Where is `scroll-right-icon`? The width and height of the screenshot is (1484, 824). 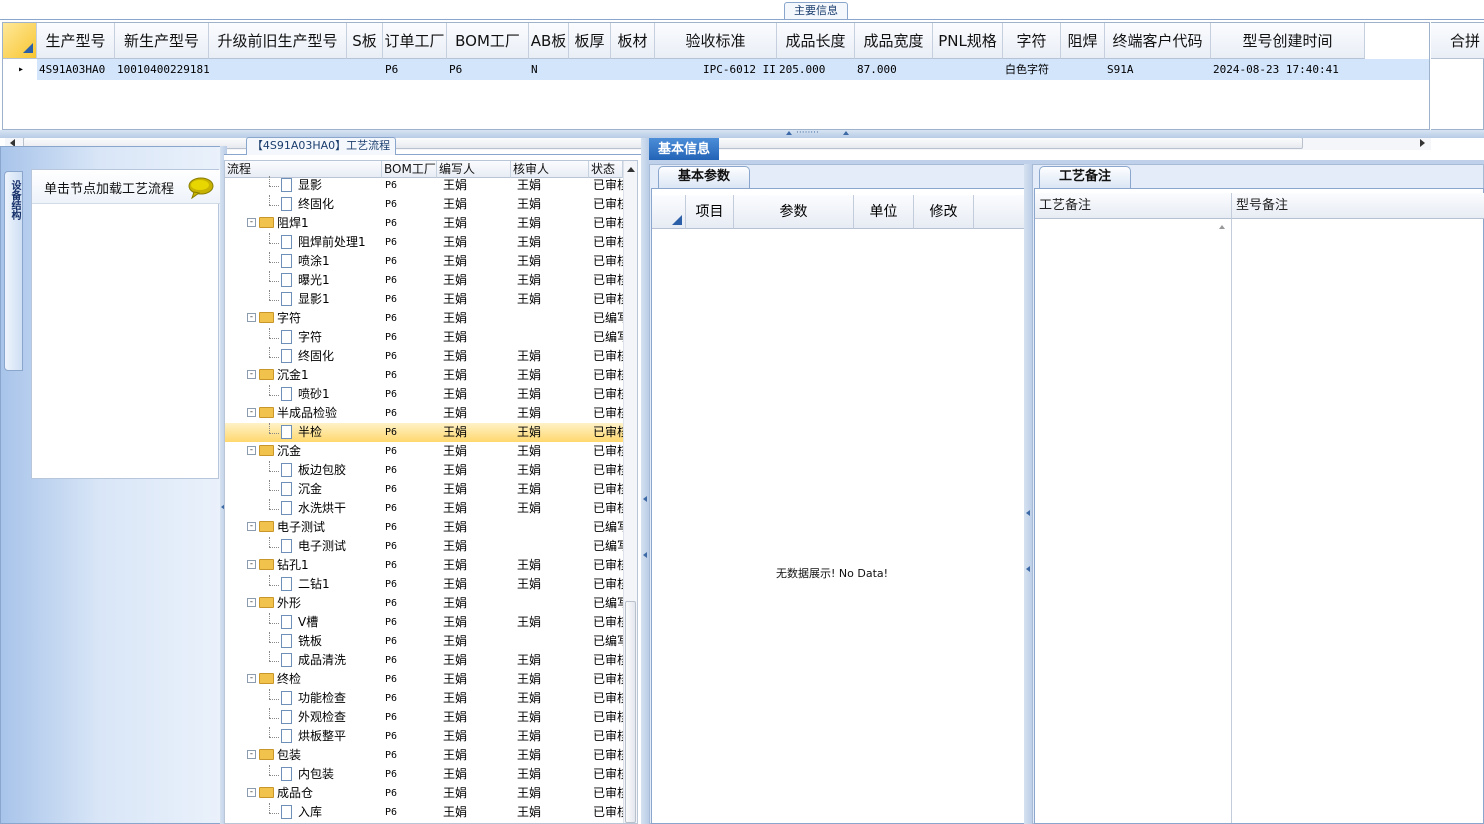 scroll-right-icon is located at coordinates (1422, 143).